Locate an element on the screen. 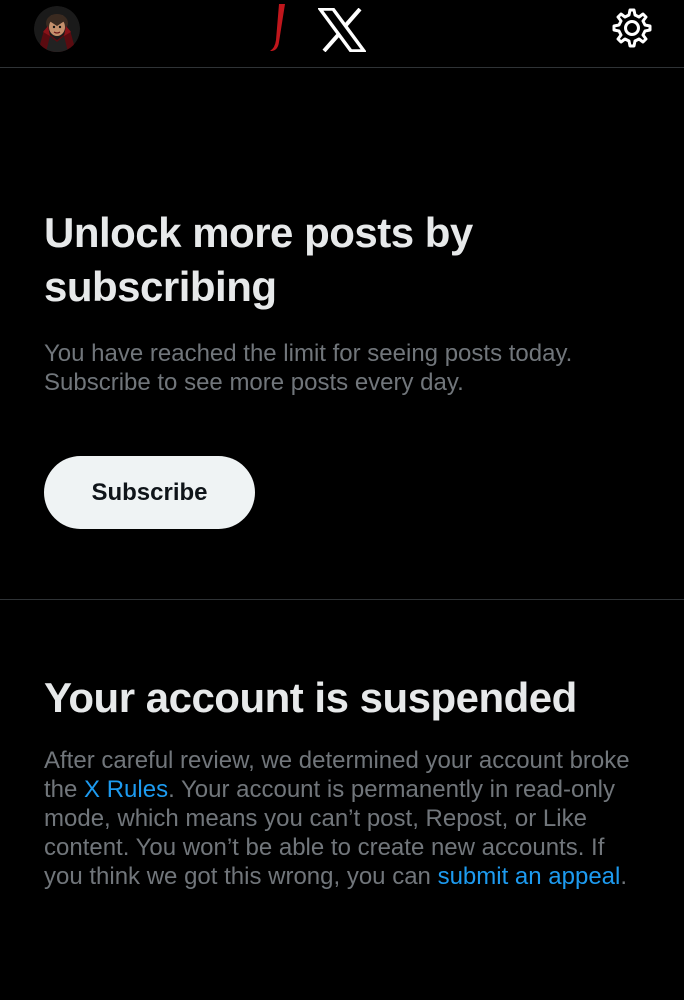 The image size is (684, 1000). suspension-text-end: . is located at coordinates (624, 876).